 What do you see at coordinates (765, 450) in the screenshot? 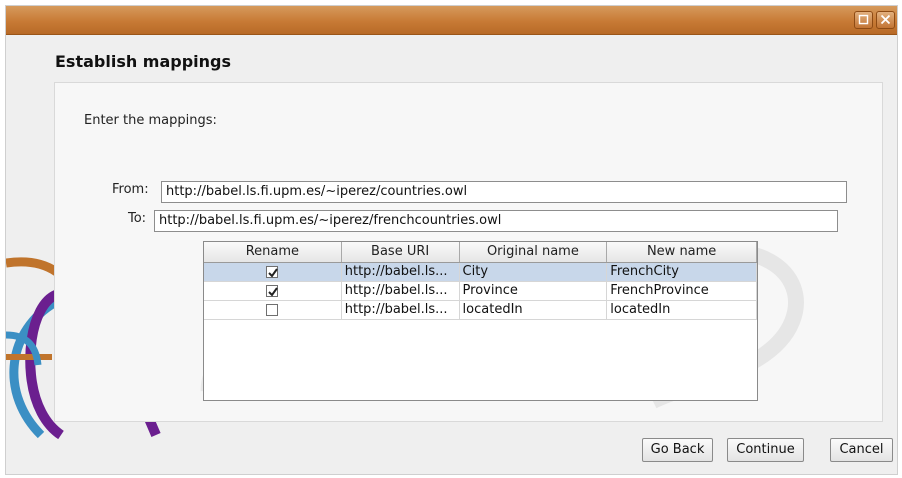
I see `continue-button: Continue` at bounding box center [765, 450].